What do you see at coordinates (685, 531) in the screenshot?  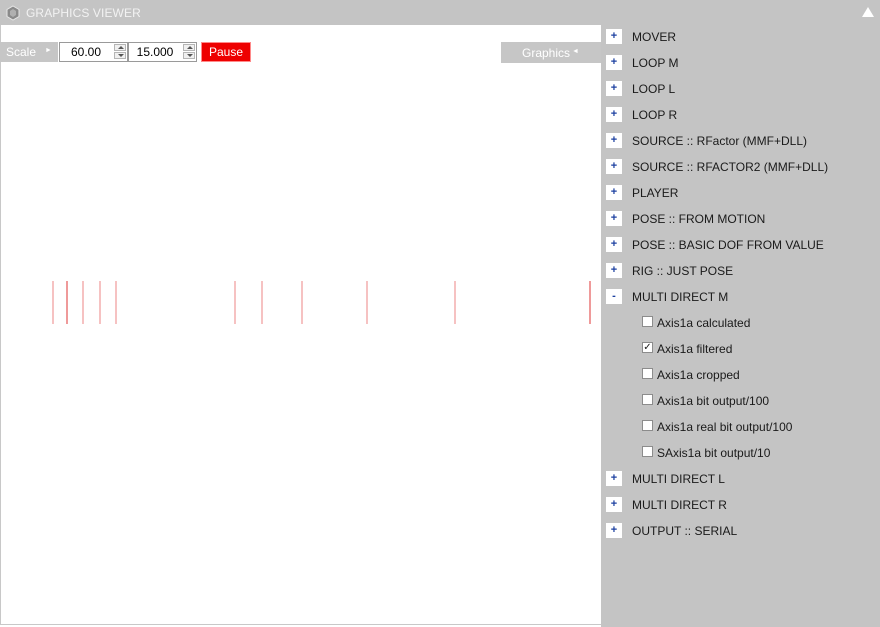 I see `group-label: OUTPUT :: SERIAL` at bounding box center [685, 531].